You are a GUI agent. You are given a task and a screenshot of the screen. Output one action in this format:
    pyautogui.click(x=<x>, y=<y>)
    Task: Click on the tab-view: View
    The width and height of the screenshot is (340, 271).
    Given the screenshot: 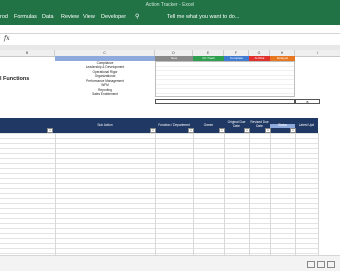 What is the action you would take?
    pyautogui.click(x=89, y=17)
    